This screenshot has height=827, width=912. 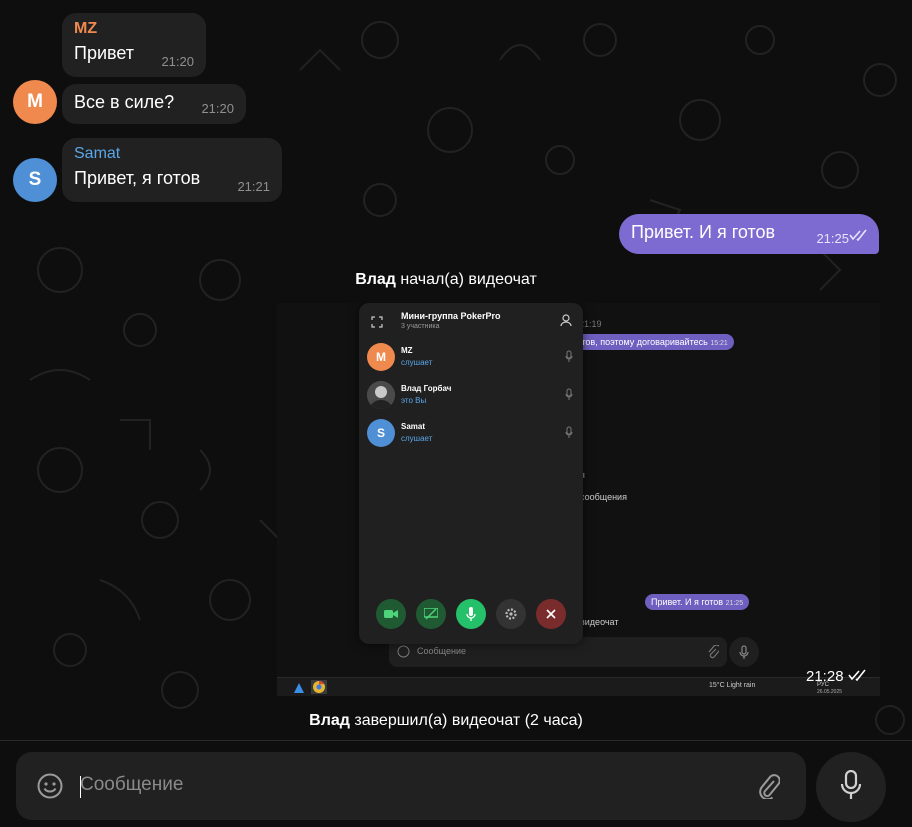 I want to click on taskbar-app-icon, so click(x=299, y=688).